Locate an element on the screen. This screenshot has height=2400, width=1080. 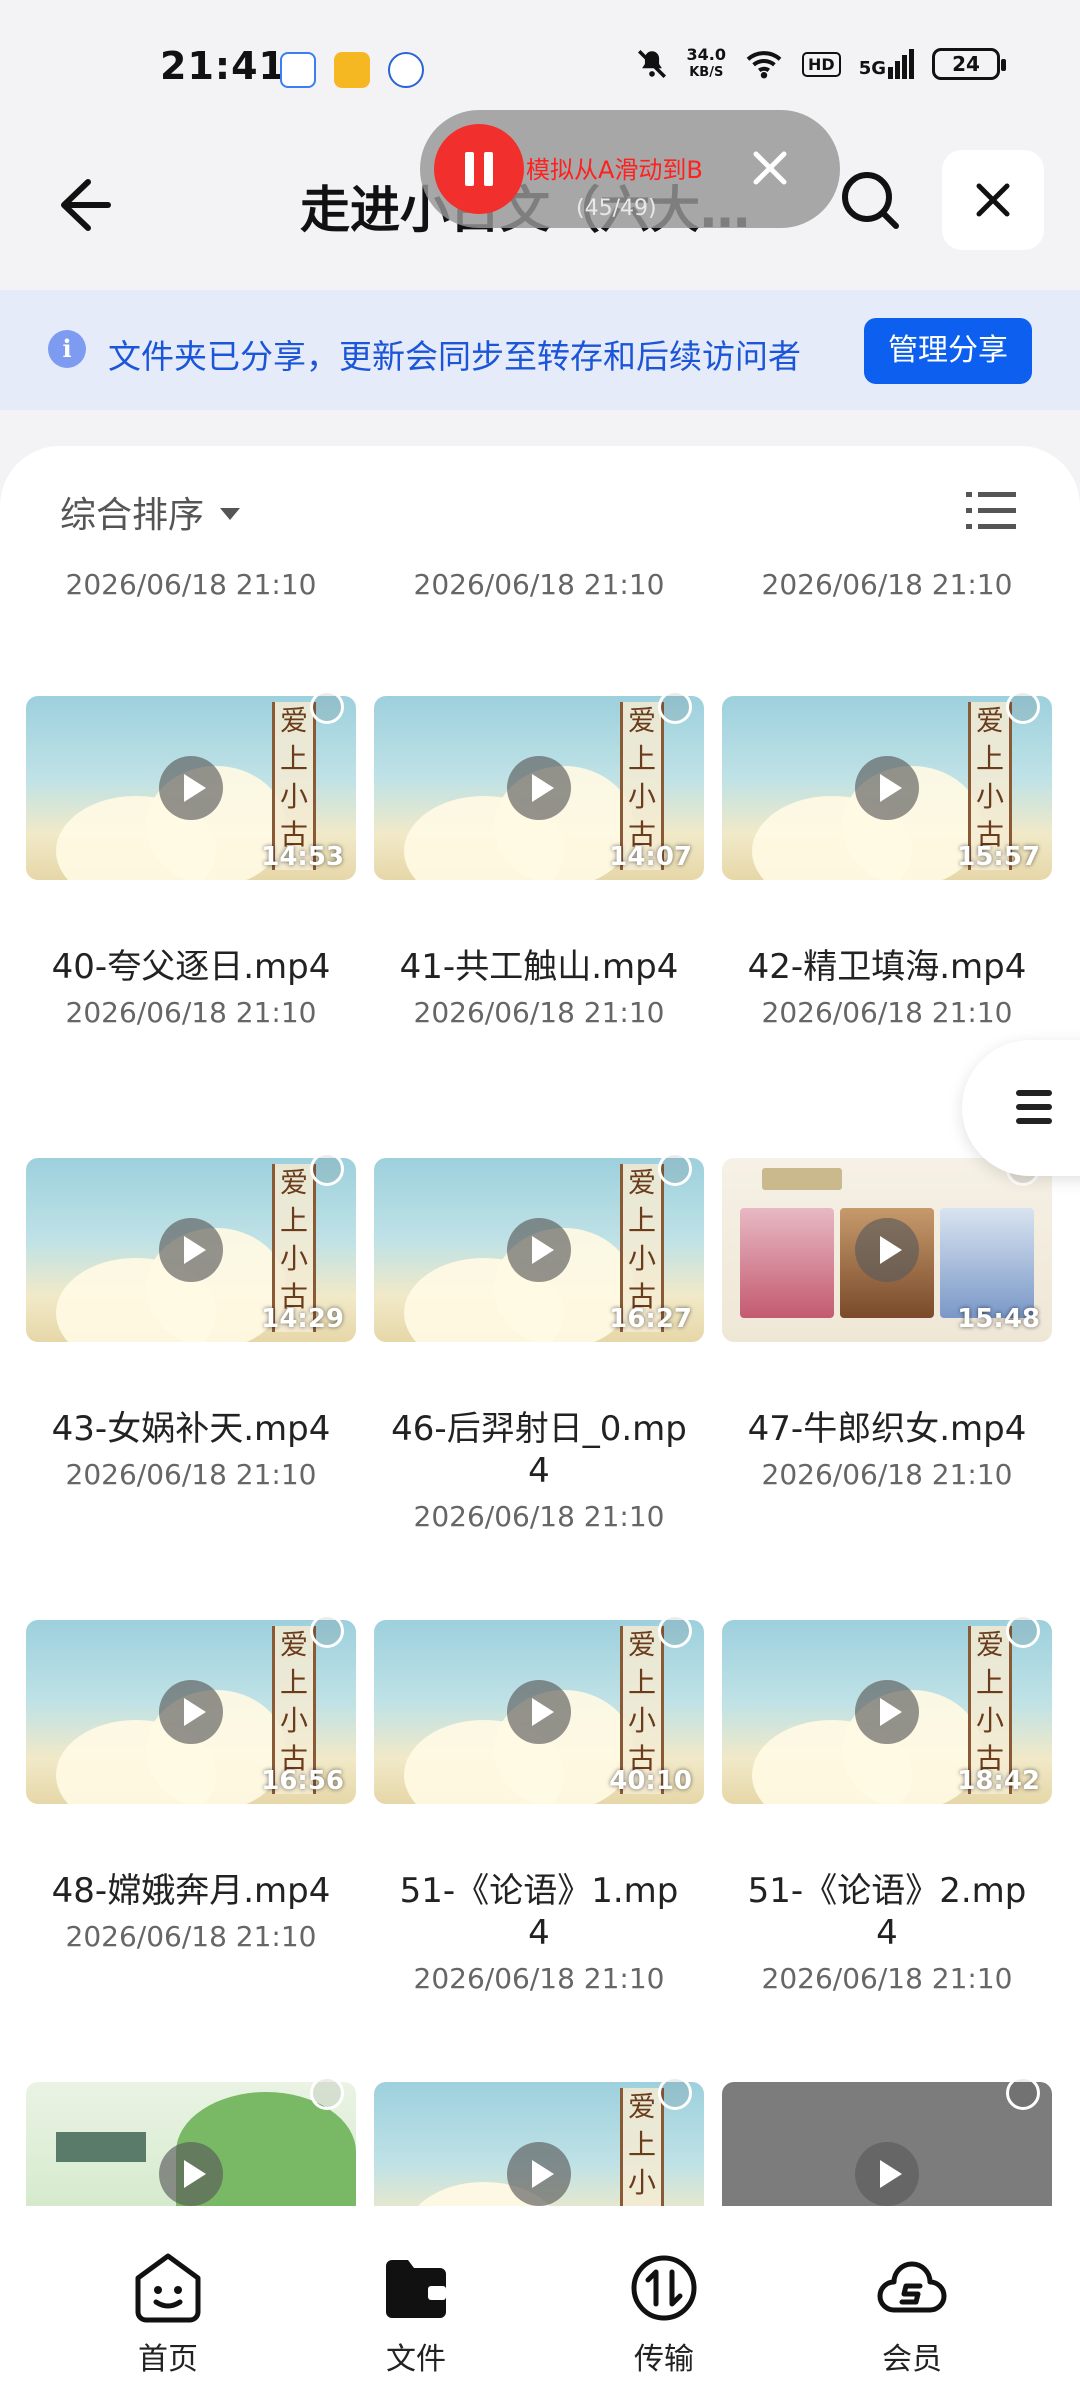
battery-icon: 24 is located at coordinates (969, 64).